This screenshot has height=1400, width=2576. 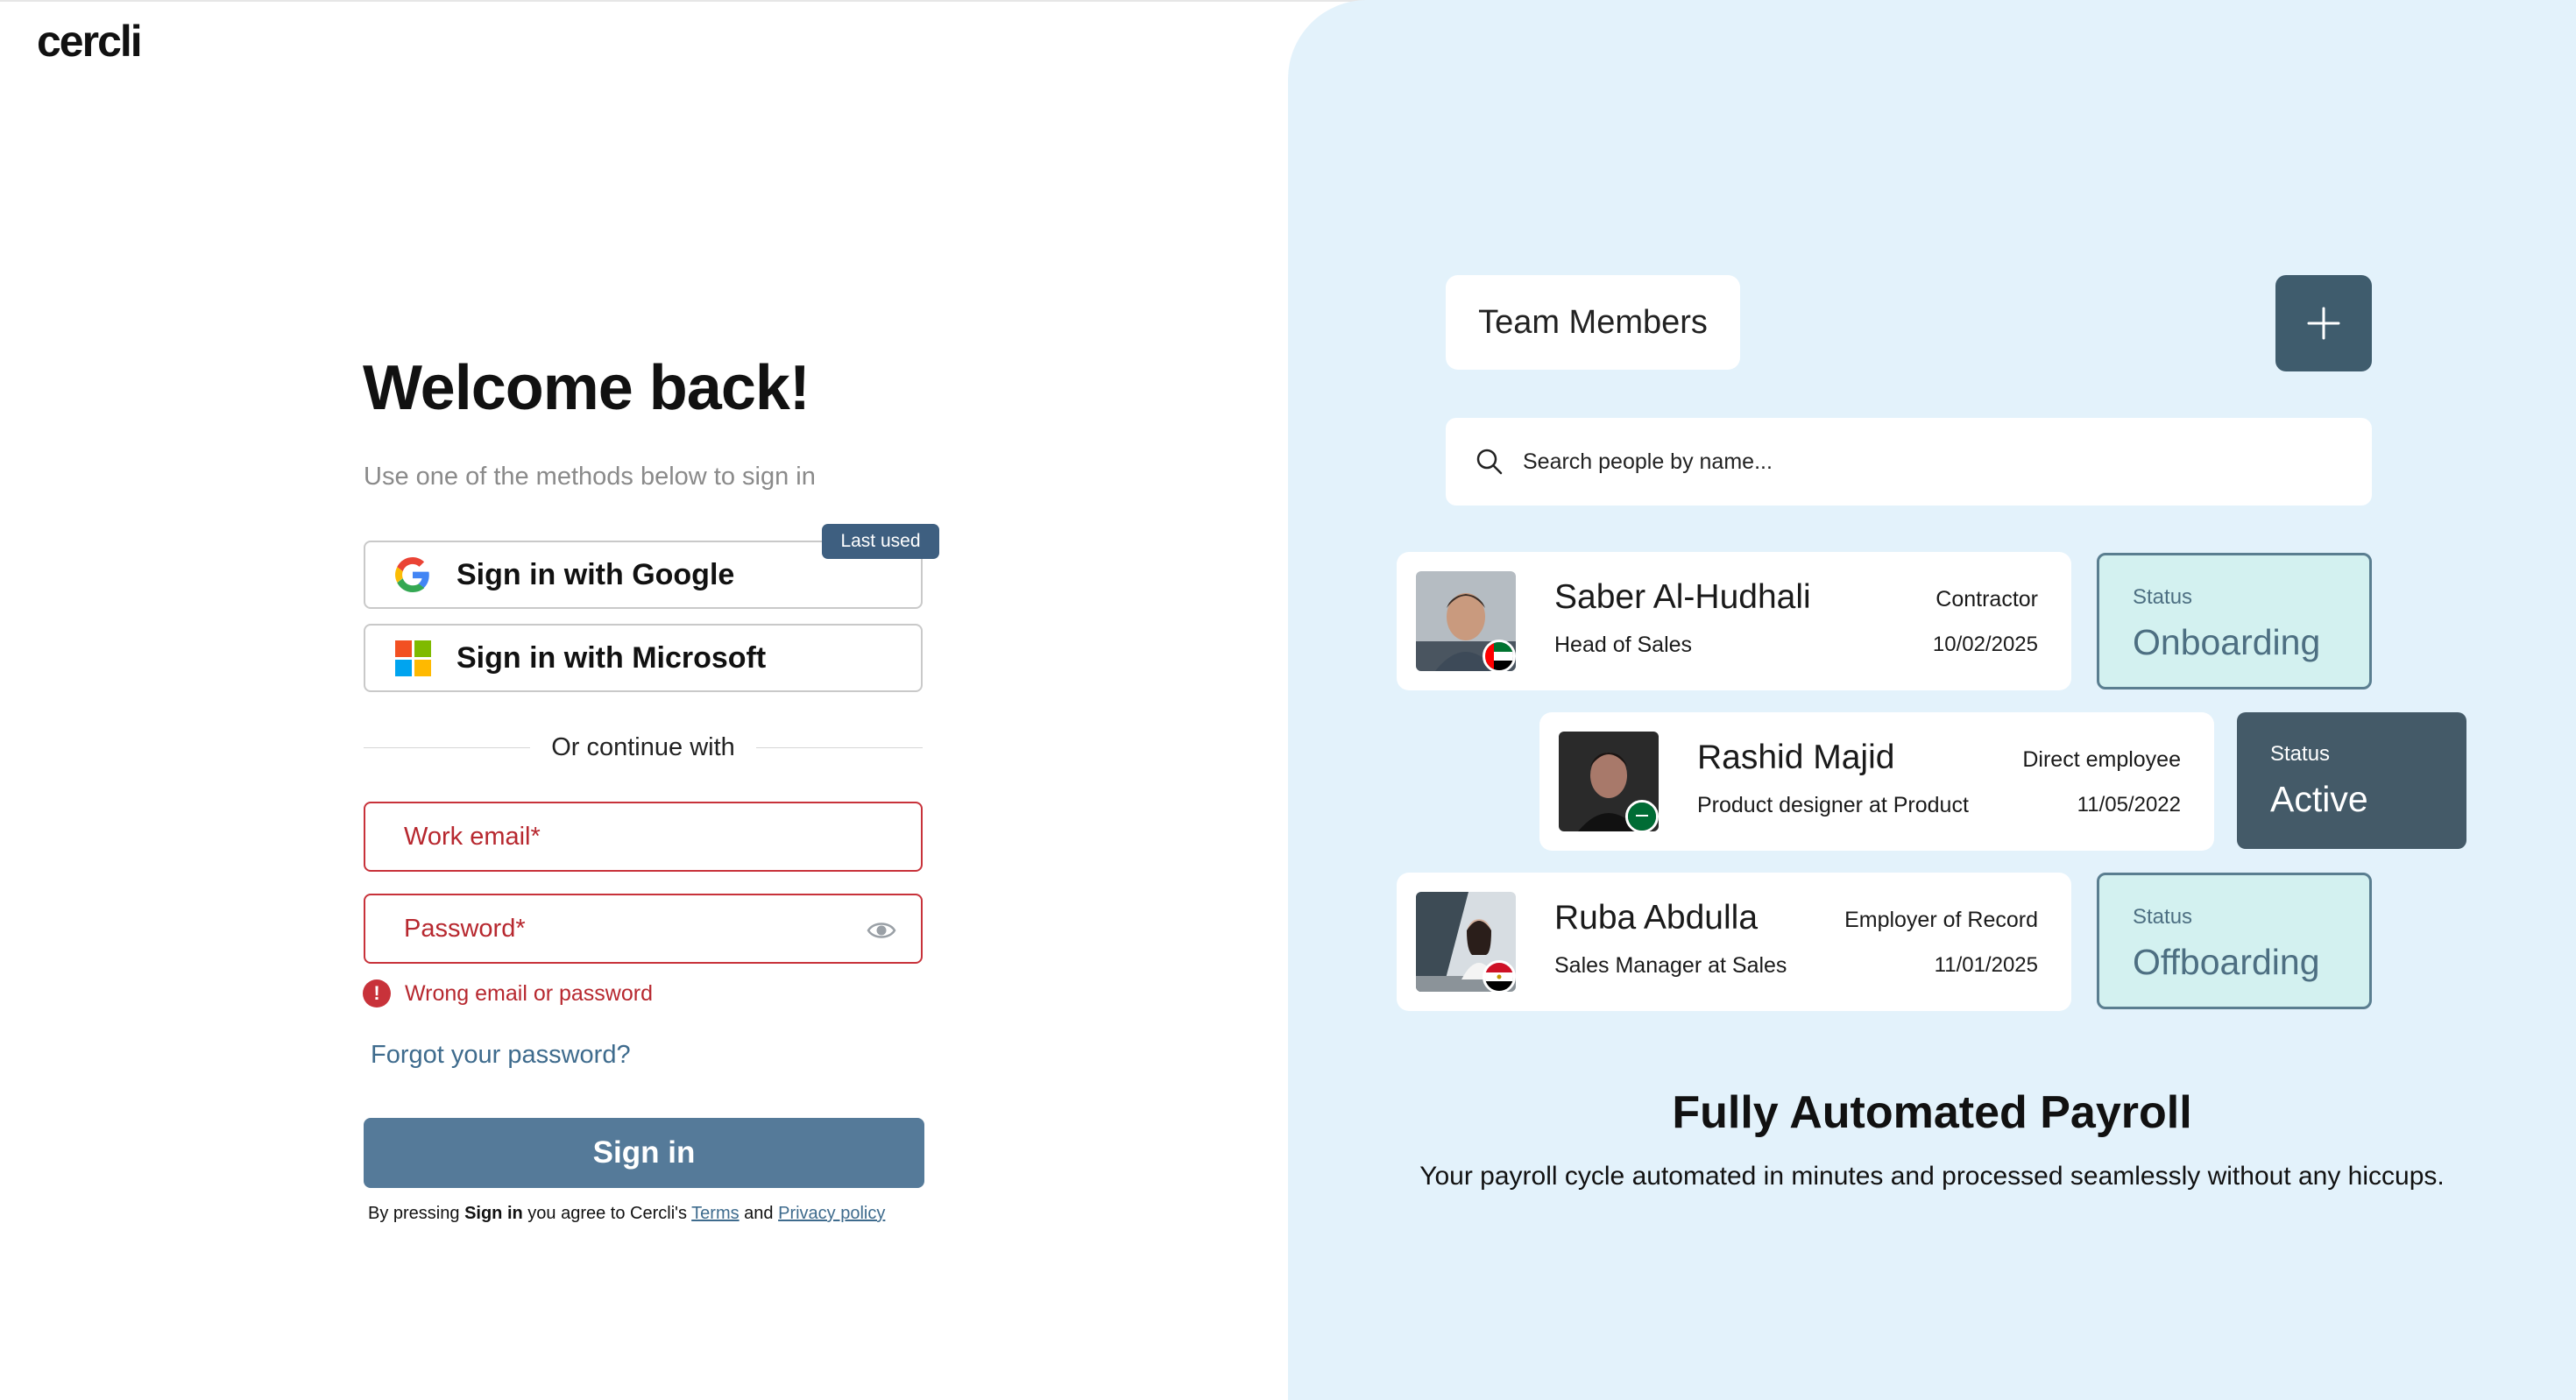 What do you see at coordinates (759, 1213) in the screenshot?
I see `legal-and: and` at bounding box center [759, 1213].